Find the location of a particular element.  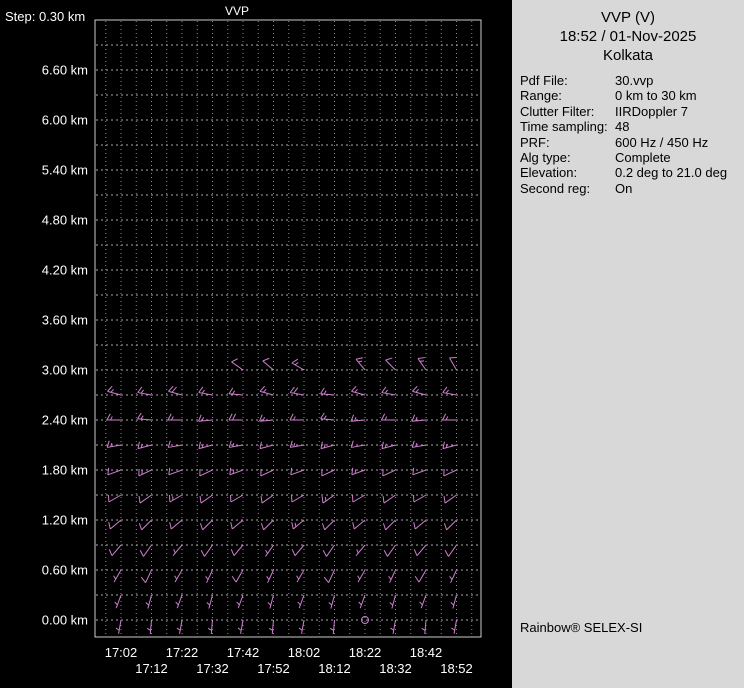

field-row: Pdf File: 30.vvp is located at coordinates (632, 80).